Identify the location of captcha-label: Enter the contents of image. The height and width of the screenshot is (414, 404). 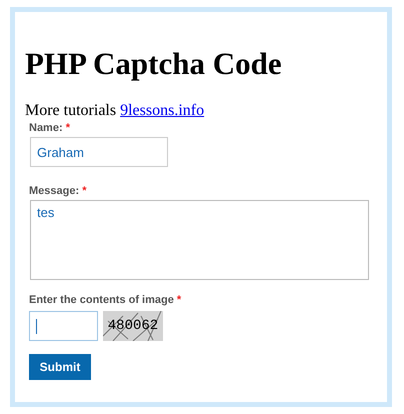
(101, 300).